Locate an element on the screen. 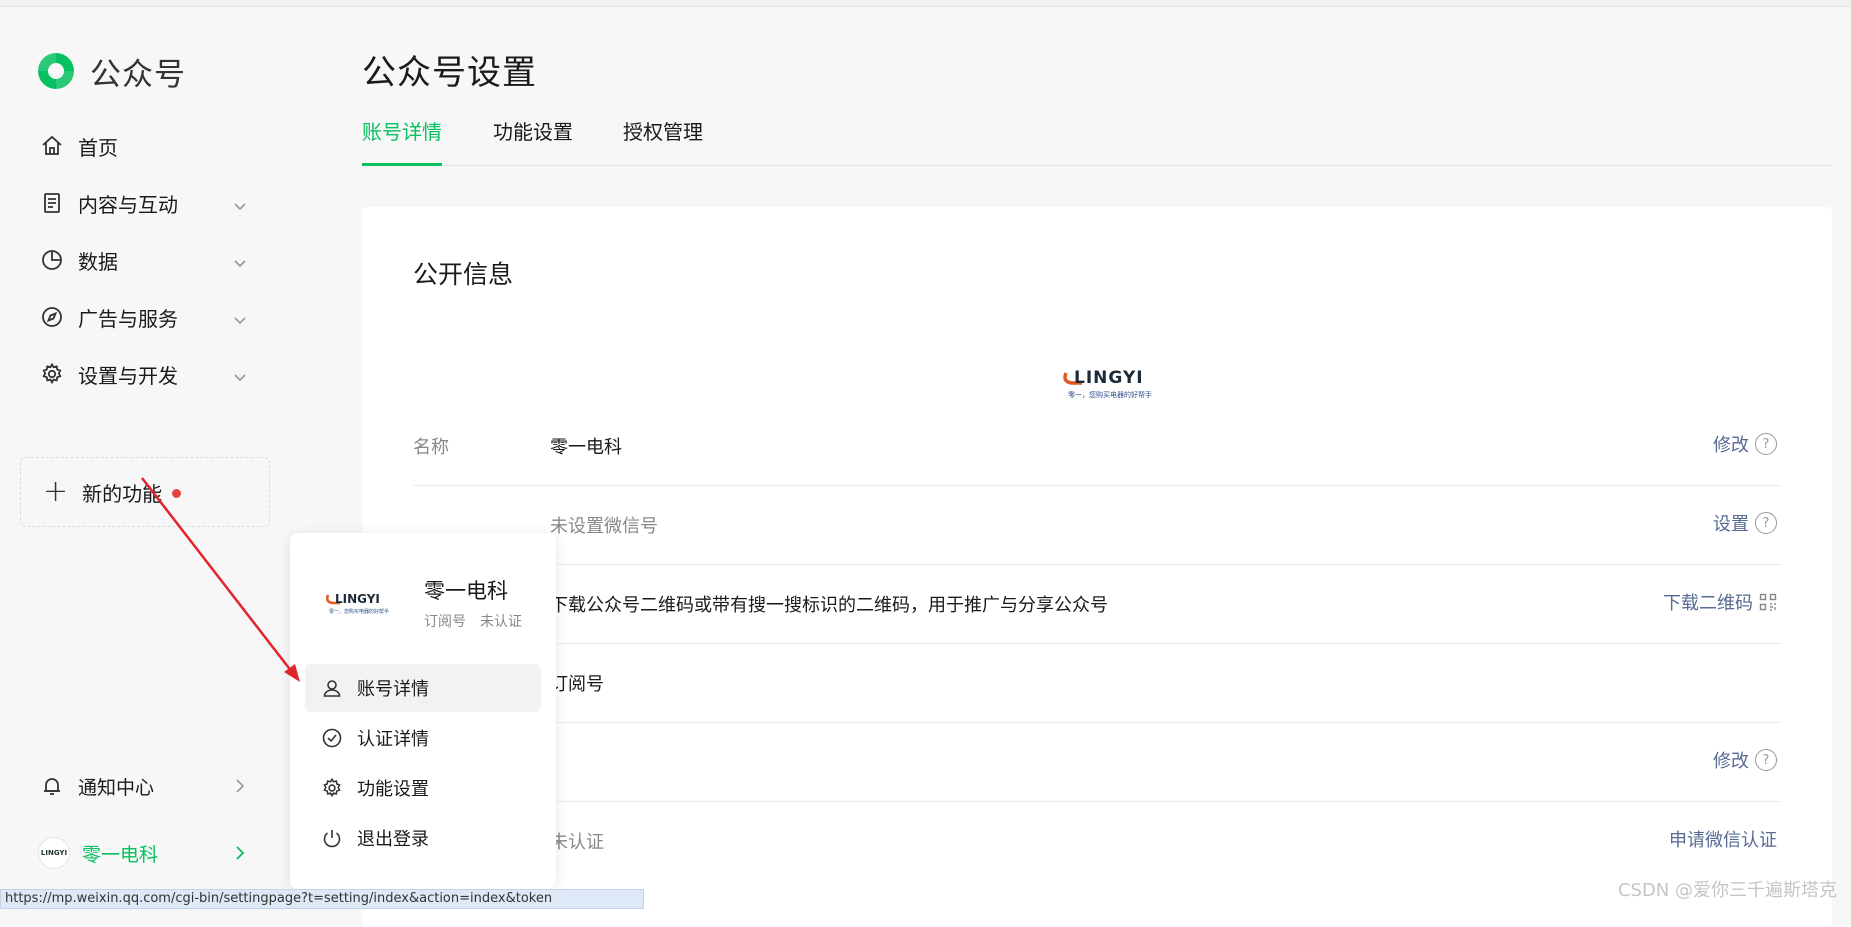 This screenshot has width=1851, height=927. sidebar-item-label: 广告与服务 is located at coordinates (128, 318).